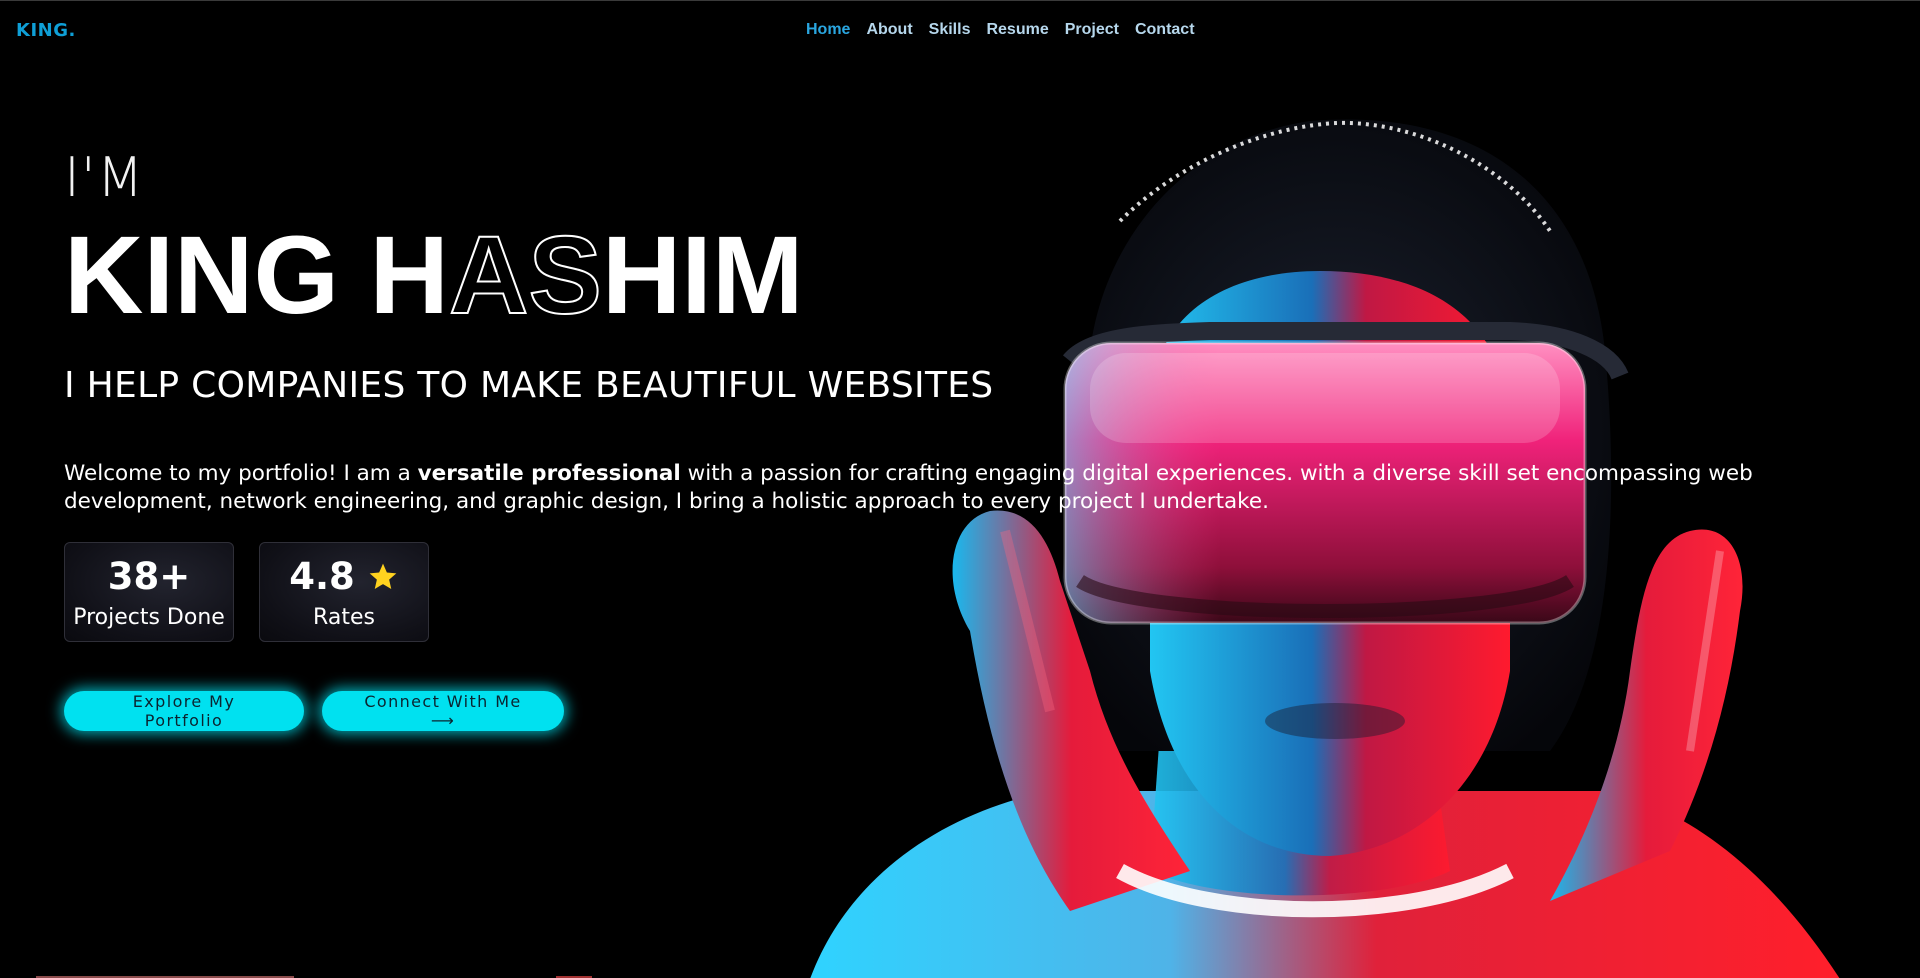 The image size is (1920, 978). What do you see at coordinates (241, 473) in the screenshot?
I see `intro-text-before: Welcome to my portfolio! I am a` at bounding box center [241, 473].